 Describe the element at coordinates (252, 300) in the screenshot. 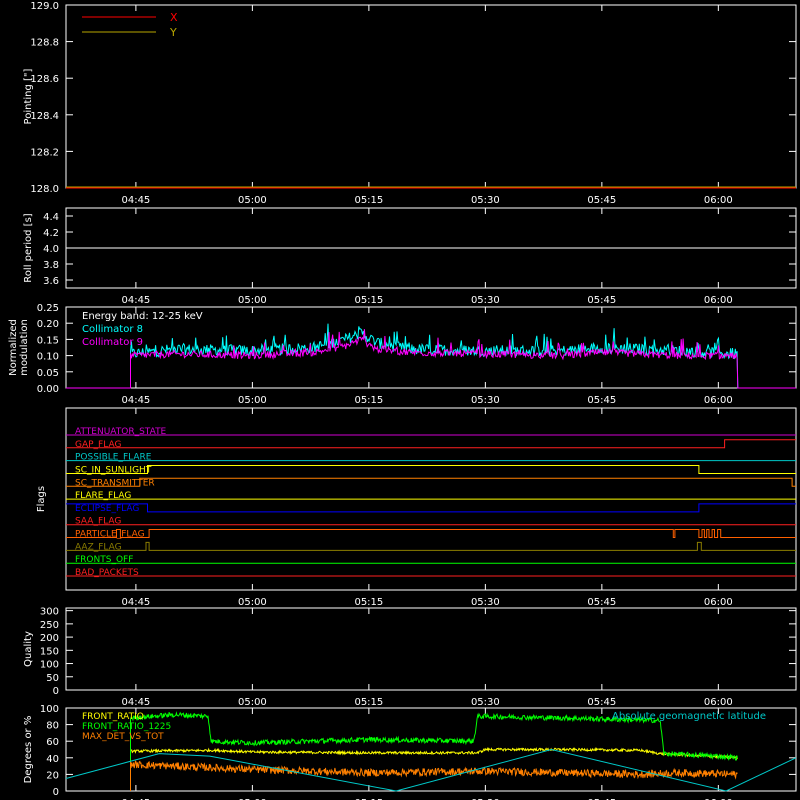

I see `roll-x-tick-label: 05:00` at that location.